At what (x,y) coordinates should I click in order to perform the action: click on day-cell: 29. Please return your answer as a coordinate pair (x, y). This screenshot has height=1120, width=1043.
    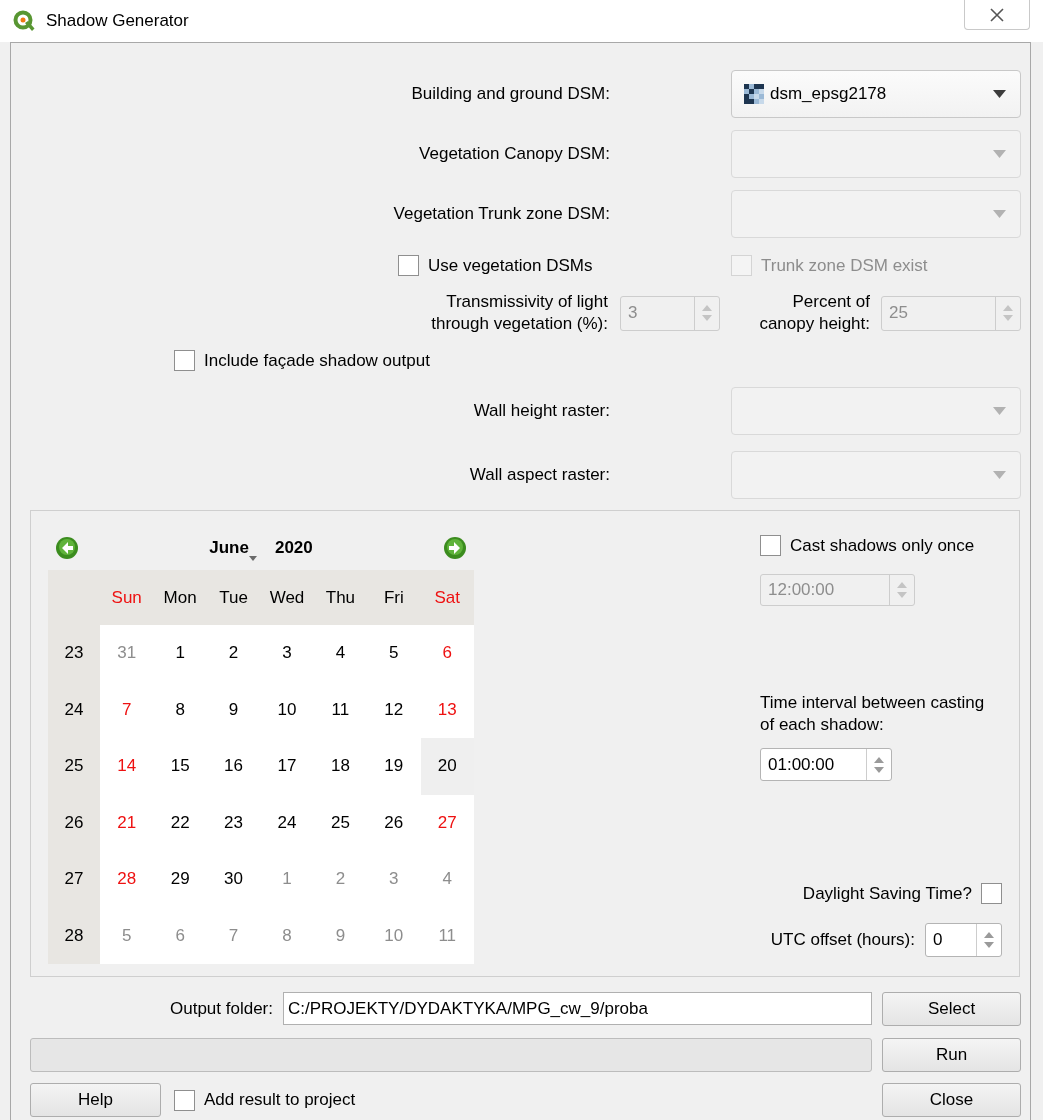
    Looking at the image, I should click on (180, 879).